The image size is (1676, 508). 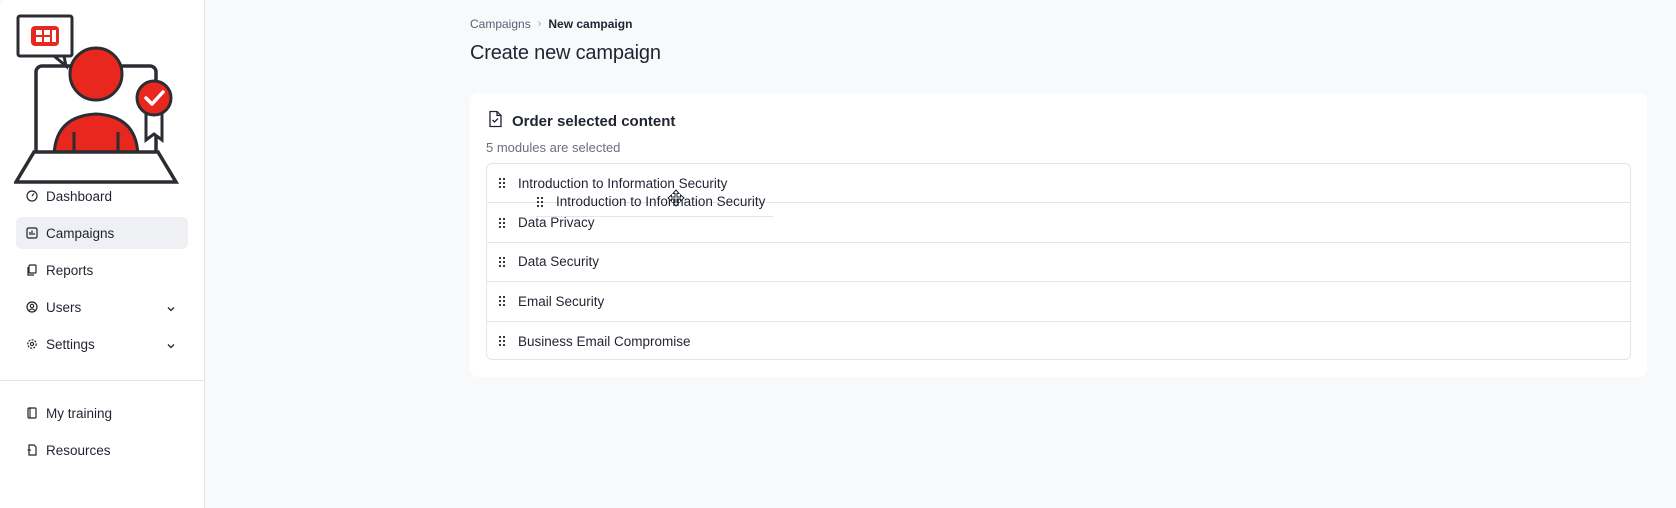 I want to click on drag-preview-item: Introduction to Information Security, so click(x=654, y=202).